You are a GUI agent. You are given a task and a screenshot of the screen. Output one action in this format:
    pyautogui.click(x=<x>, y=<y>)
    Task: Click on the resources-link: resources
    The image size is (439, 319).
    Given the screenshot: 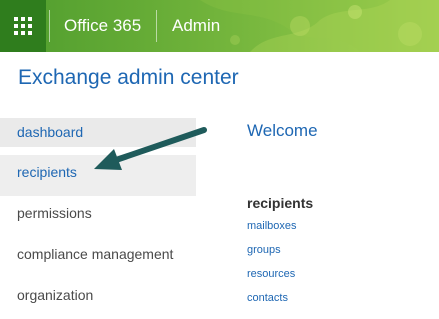 What is the action you would take?
    pyautogui.click(x=272, y=276)
    